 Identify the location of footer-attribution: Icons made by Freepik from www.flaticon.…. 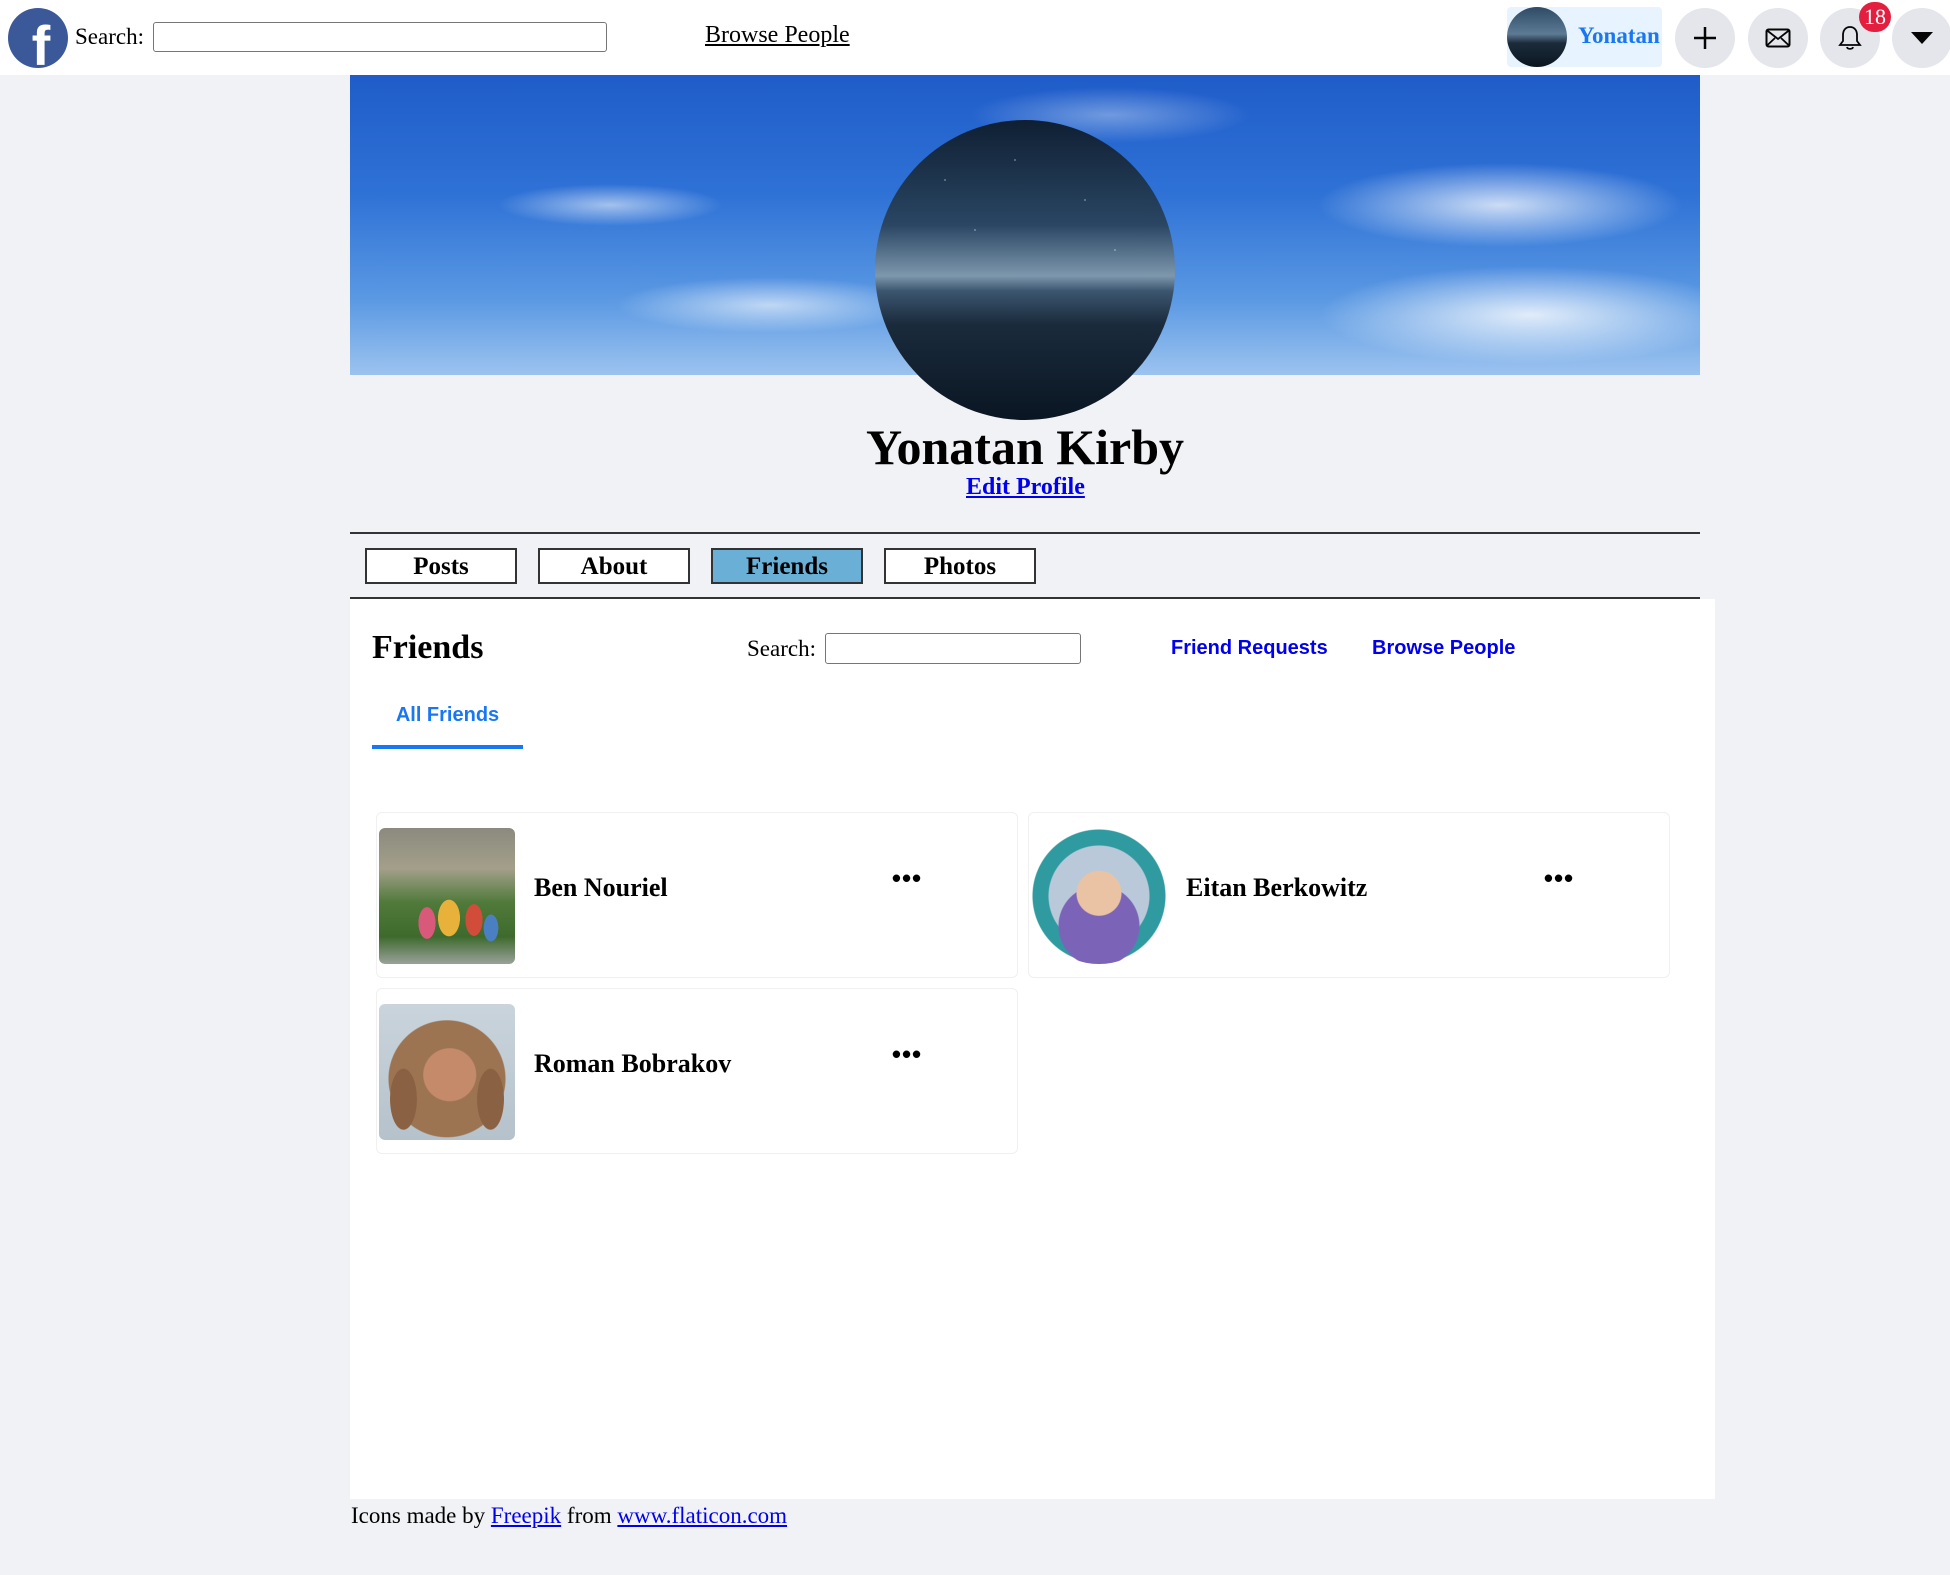
(569, 1516).